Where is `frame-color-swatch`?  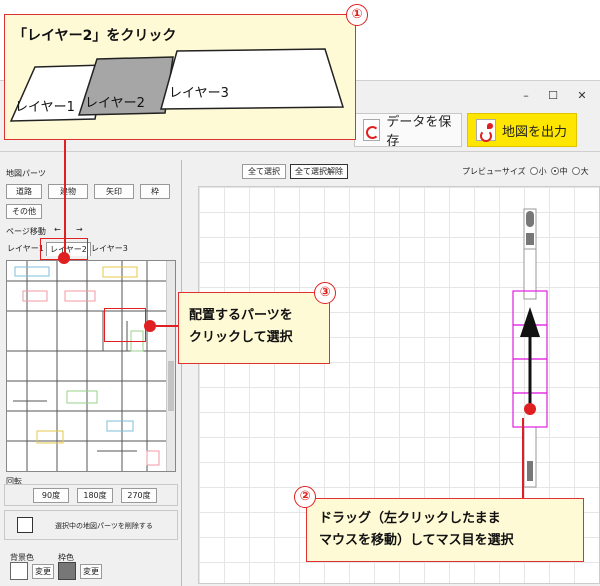
frame-color-swatch is located at coordinates (67, 571).